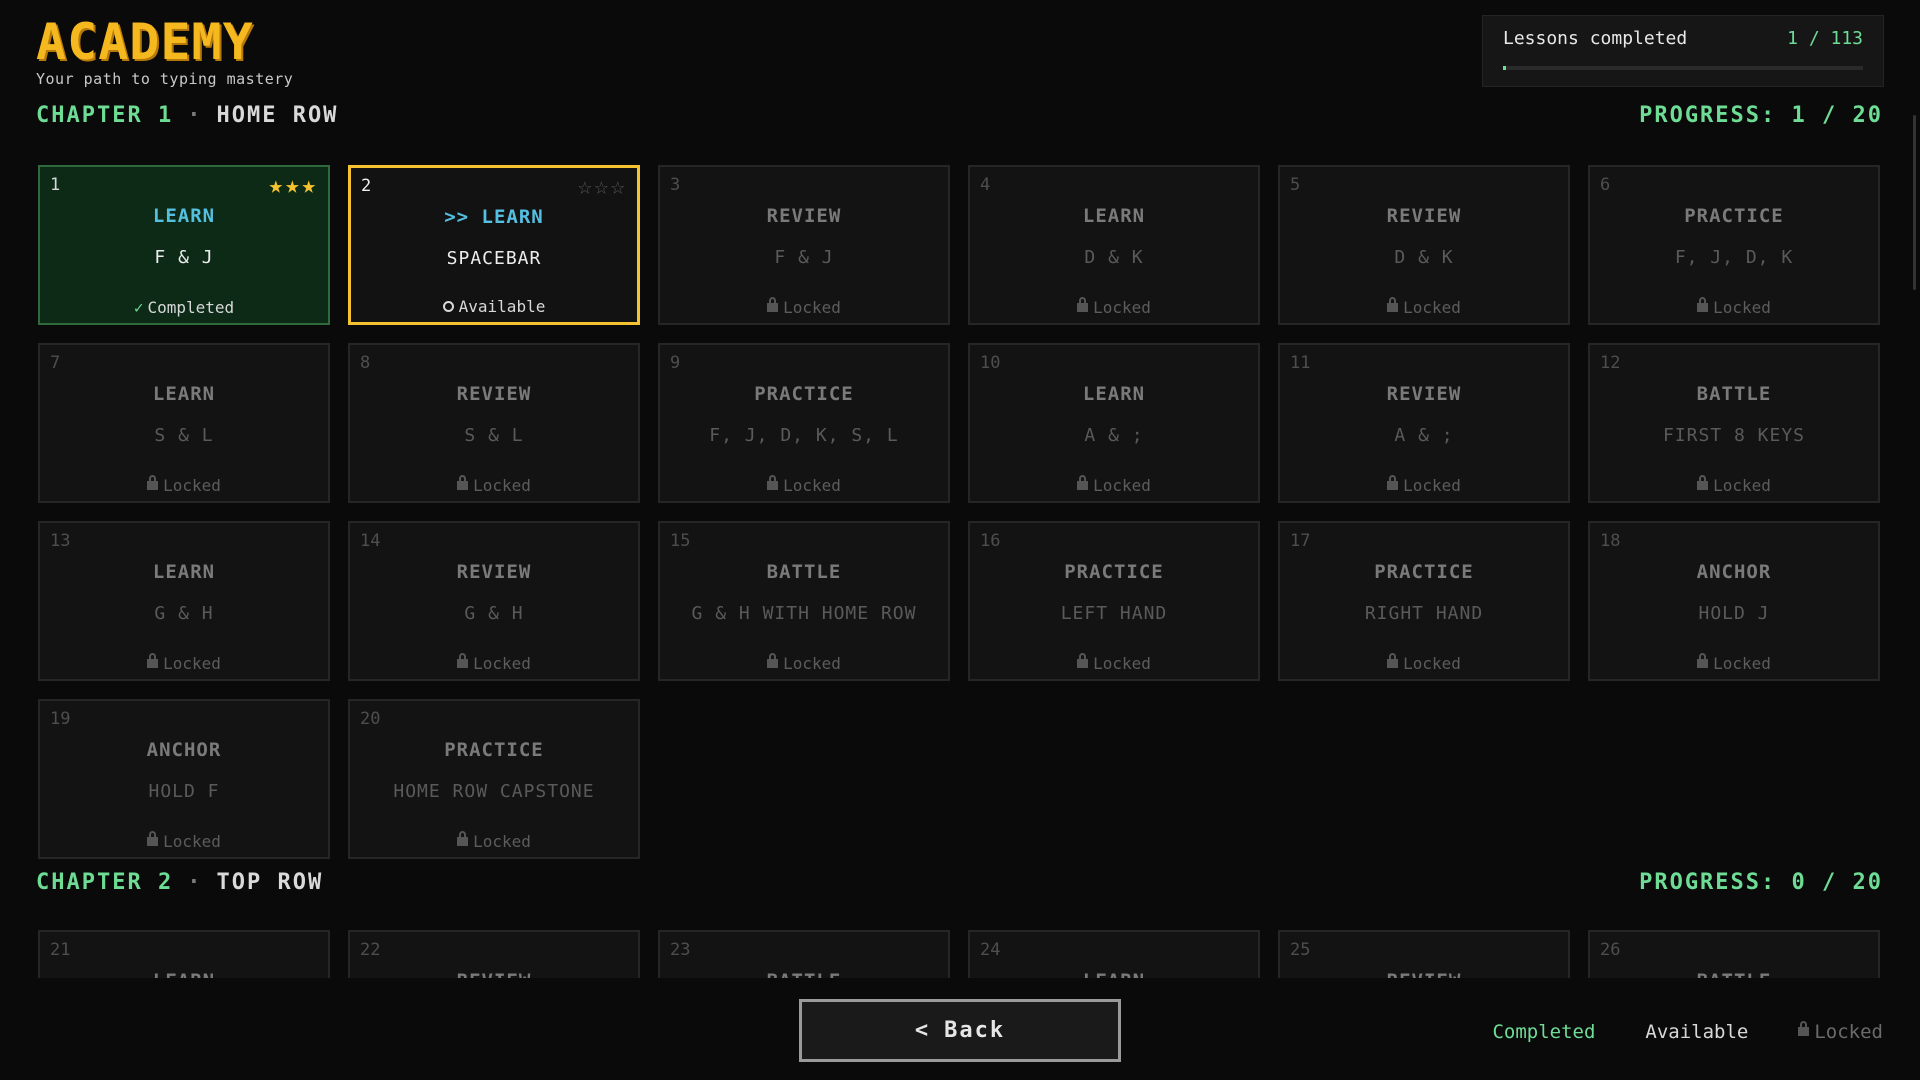 The width and height of the screenshot is (1920, 1080). What do you see at coordinates (1424, 423) in the screenshot?
I see `lesson-card: 11 REVIEW A & ; Locked` at bounding box center [1424, 423].